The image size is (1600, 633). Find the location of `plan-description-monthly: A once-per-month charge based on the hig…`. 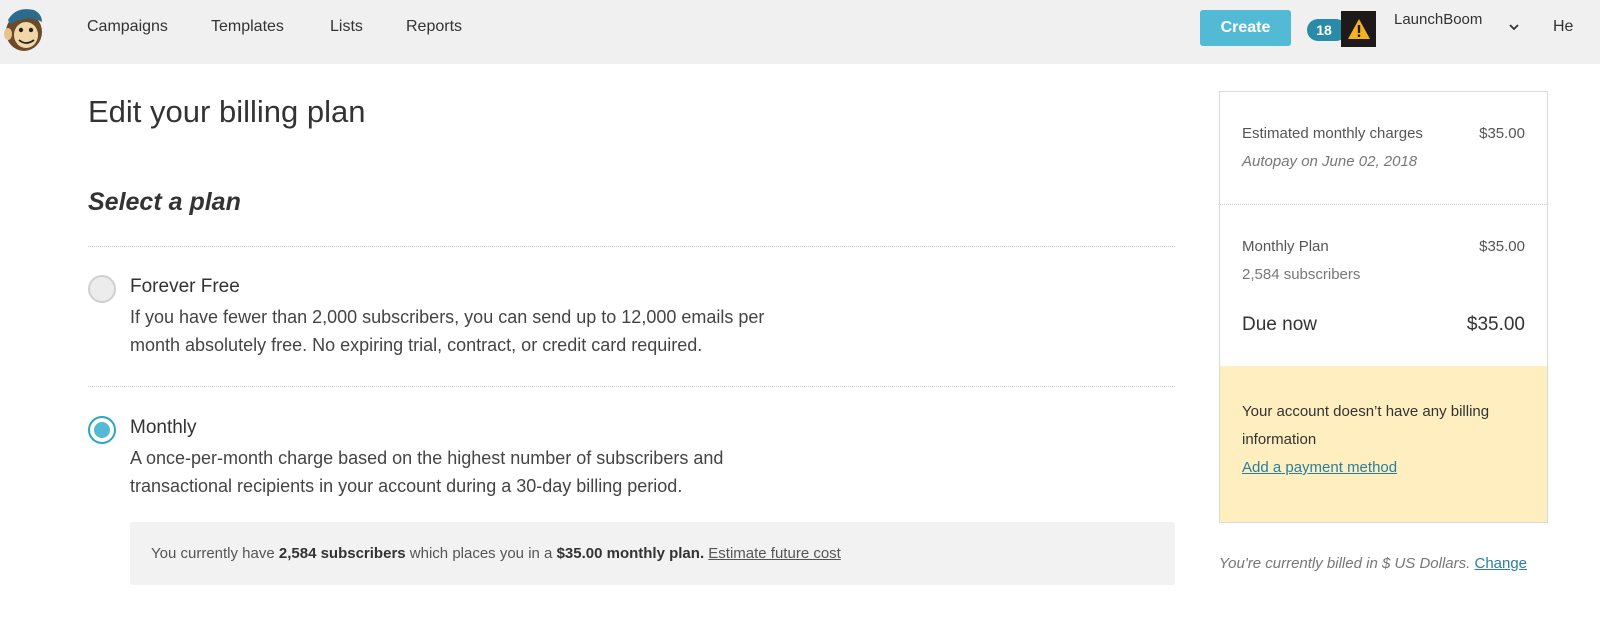

plan-description-monthly: A once-per-month charge based on the hig… is located at coordinates (427, 472).